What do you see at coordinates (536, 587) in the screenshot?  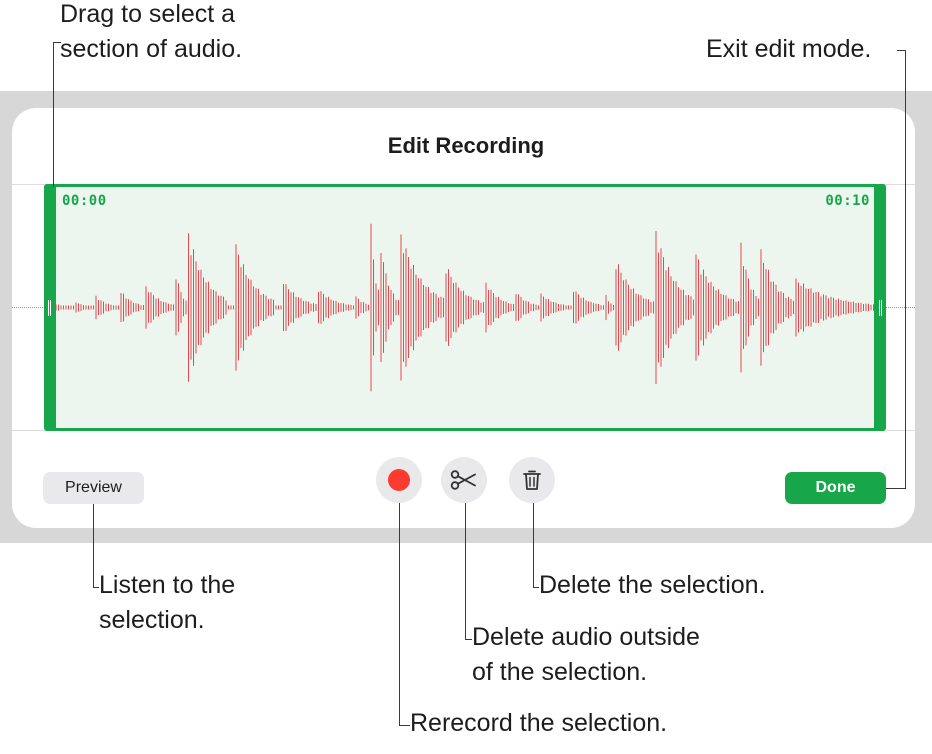 I see `leader-delete-tick` at bounding box center [536, 587].